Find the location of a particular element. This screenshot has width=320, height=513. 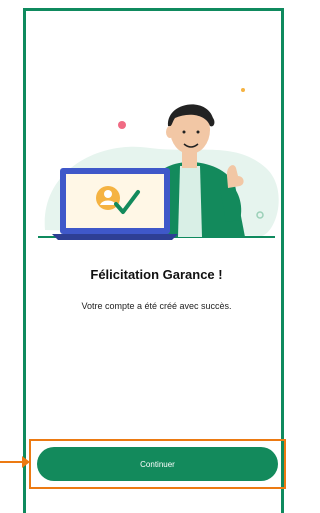

highlight-box: Continuer is located at coordinates (157, 464).